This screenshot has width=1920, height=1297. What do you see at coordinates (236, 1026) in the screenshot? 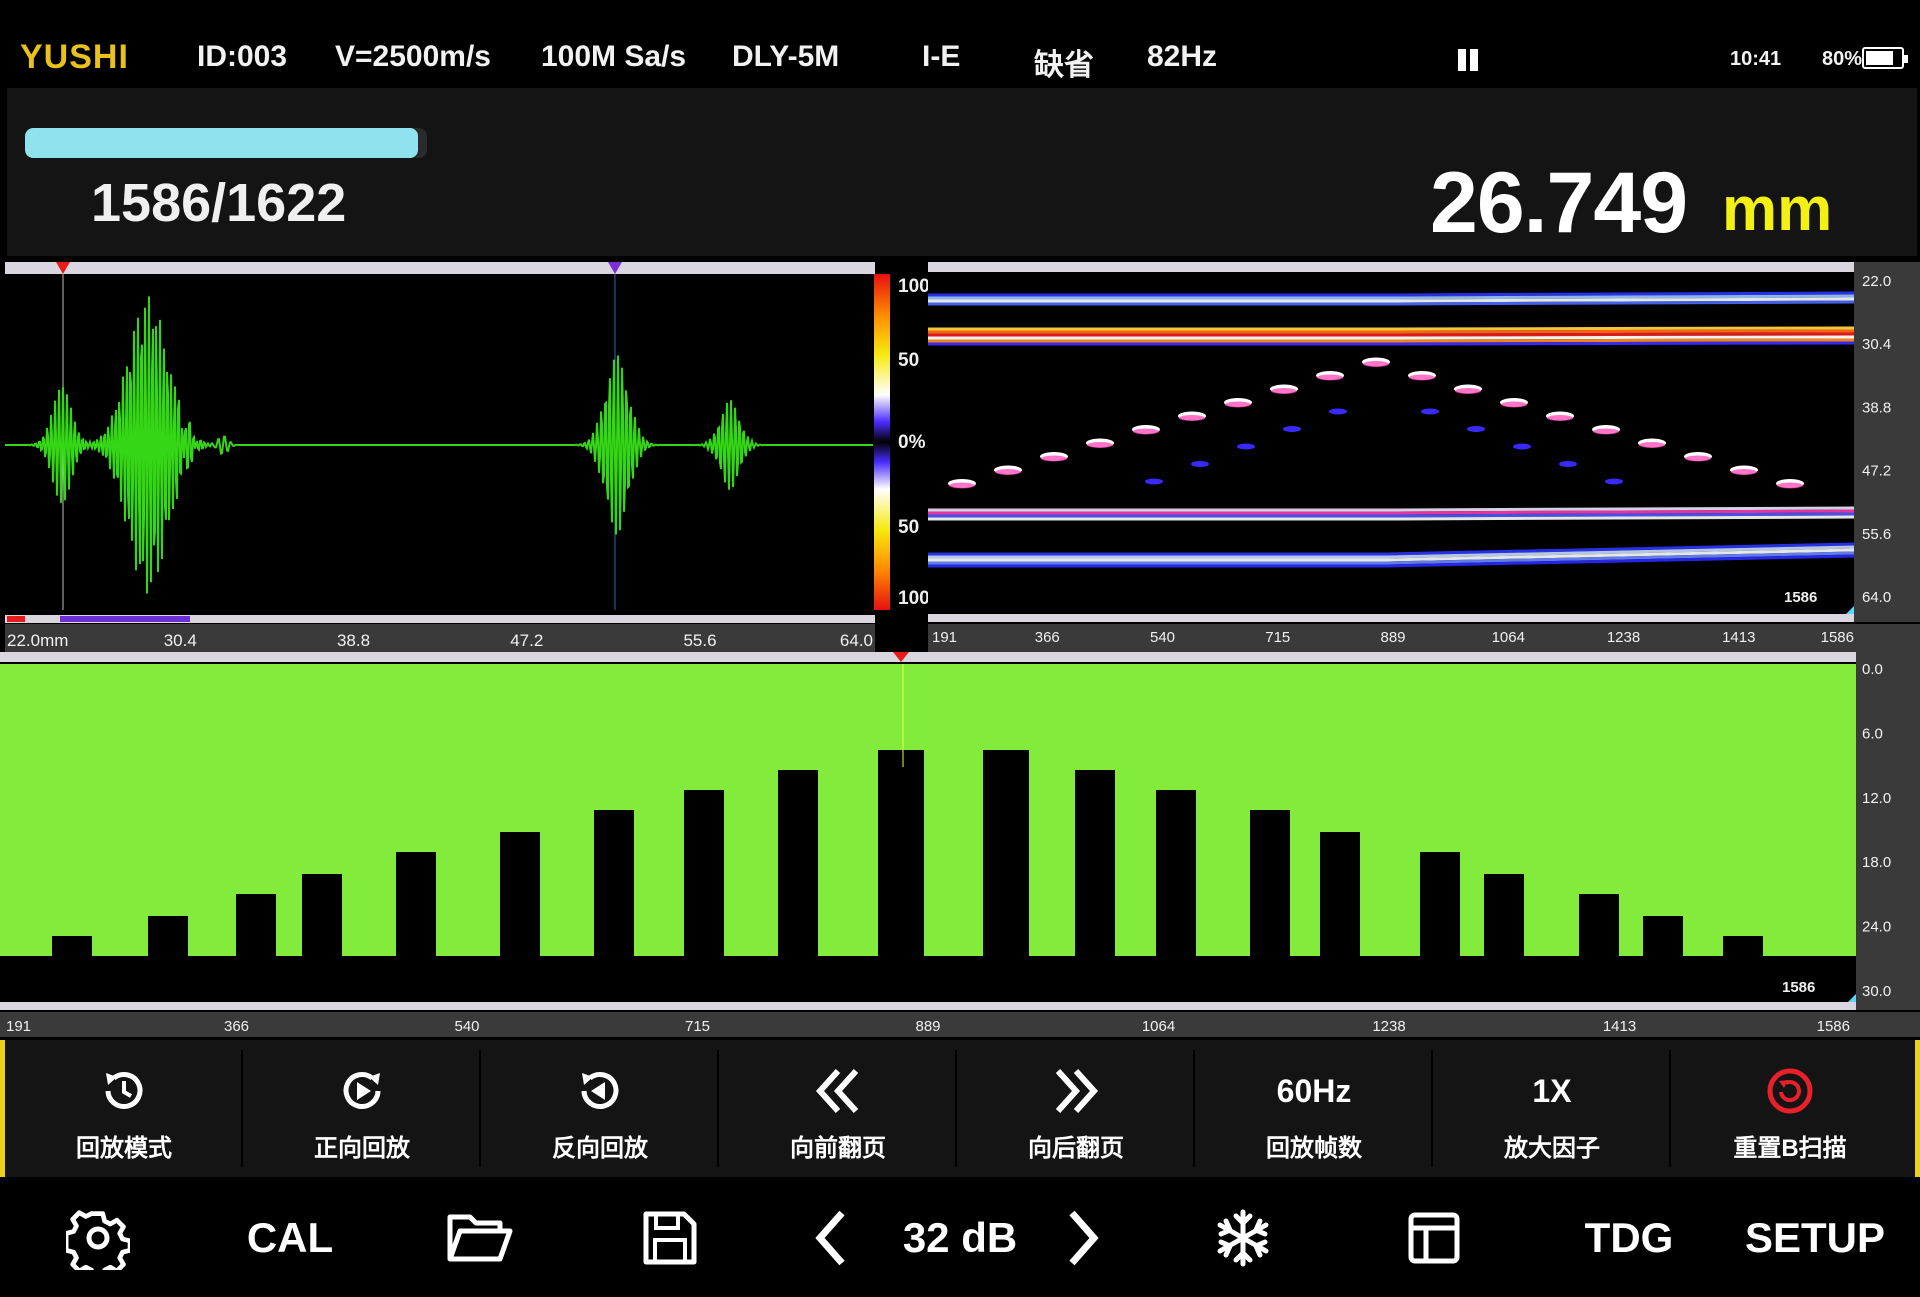
I see `map-x-tick-label: 366` at bounding box center [236, 1026].